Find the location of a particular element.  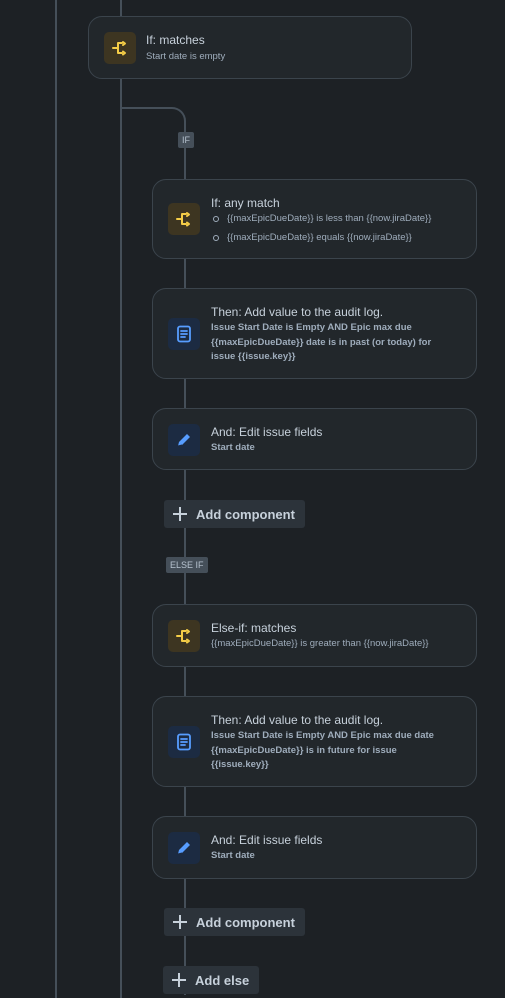

main-connector-top is located at coordinates (121, 8).